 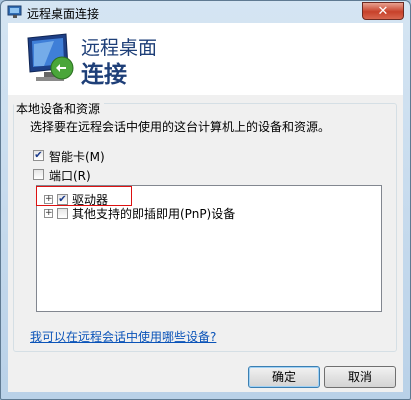 What do you see at coordinates (63, 14) in the screenshot?
I see `window-title: 远程桌面连接` at bounding box center [63, 14].